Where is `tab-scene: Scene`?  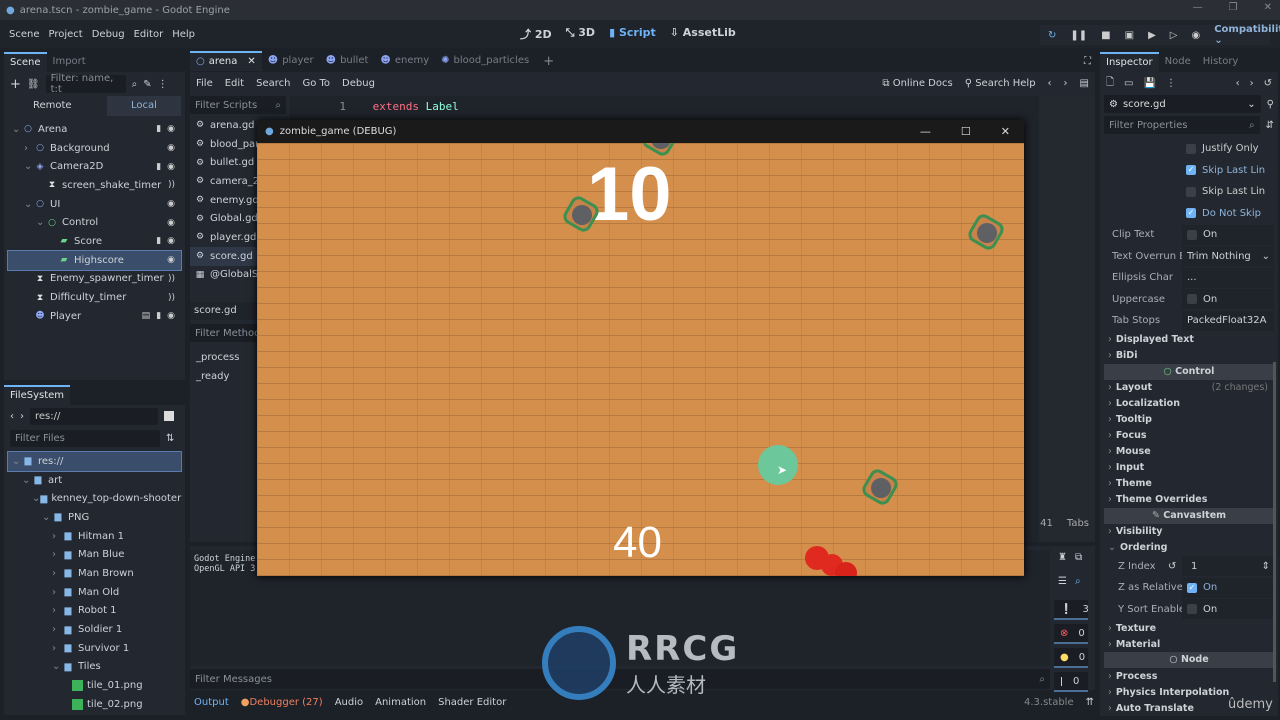
tab-scene: Scene is located at coordinates (25, 62).